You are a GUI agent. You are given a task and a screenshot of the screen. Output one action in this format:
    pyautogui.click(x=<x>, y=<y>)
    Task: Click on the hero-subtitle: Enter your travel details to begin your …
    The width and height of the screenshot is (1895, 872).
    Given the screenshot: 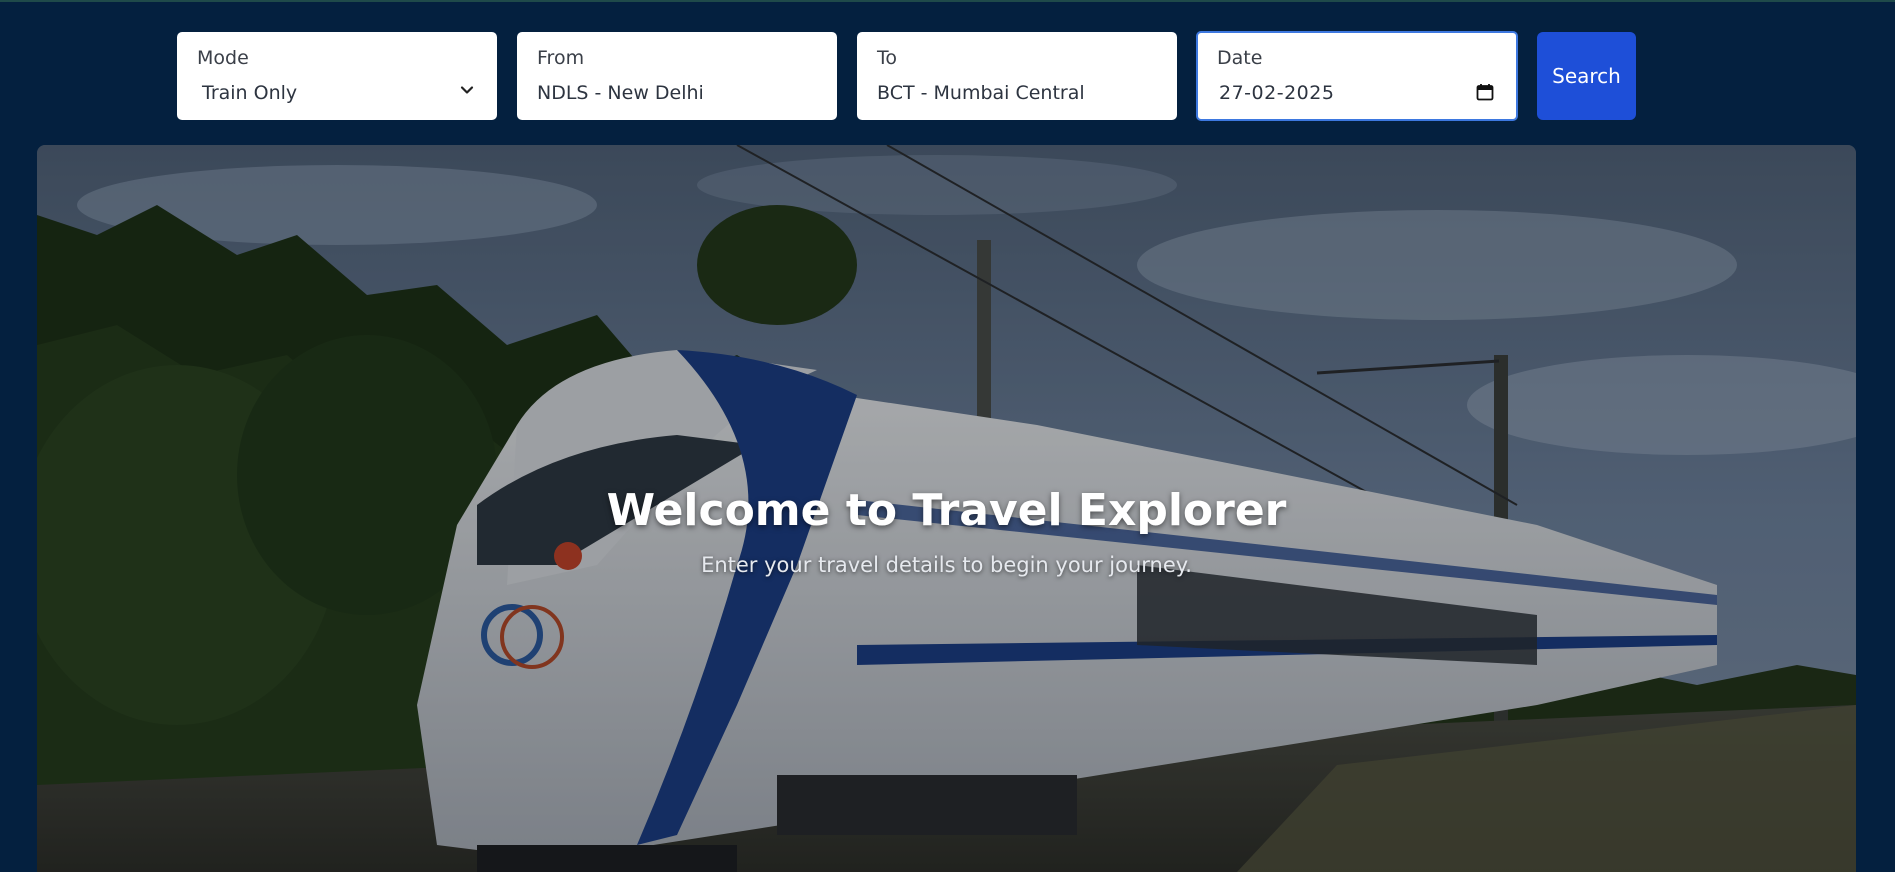 What is the action you would take?
    pyautogui.click(x=946, y=565)
    